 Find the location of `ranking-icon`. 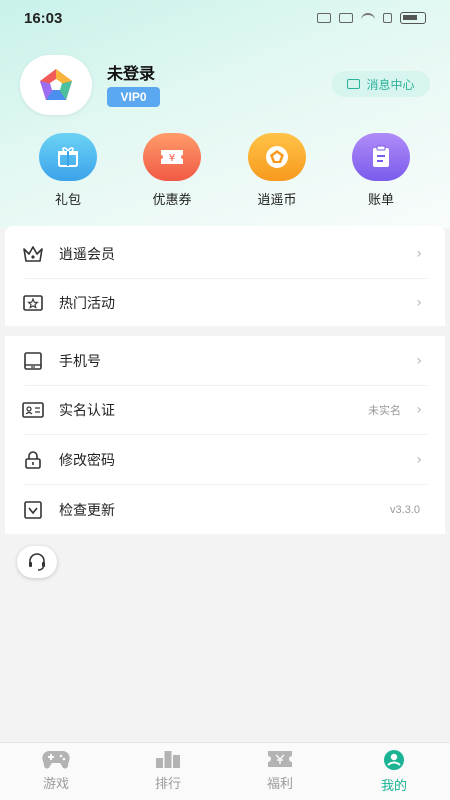

ranking-icon is located at coordinates (168, 759).